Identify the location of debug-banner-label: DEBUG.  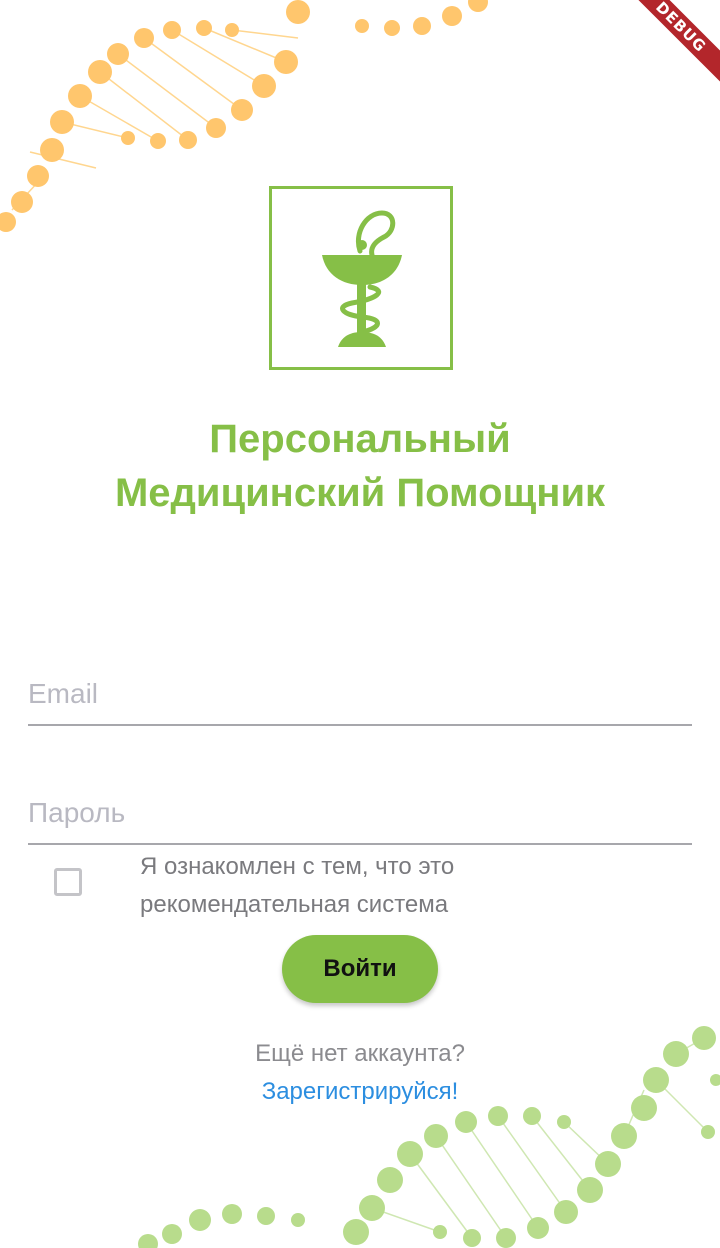
(670, 44).